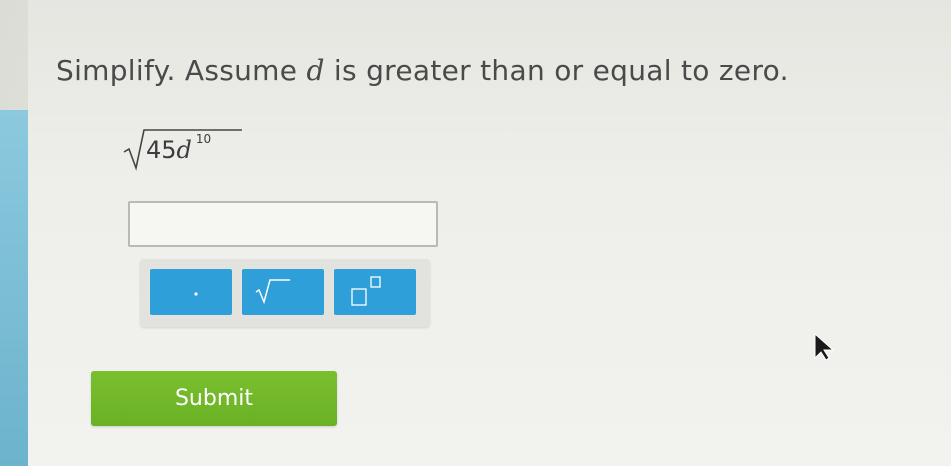 The height and width of the screenshot is (466, 951). I want to click on square-root-icon, so click(272, 292).